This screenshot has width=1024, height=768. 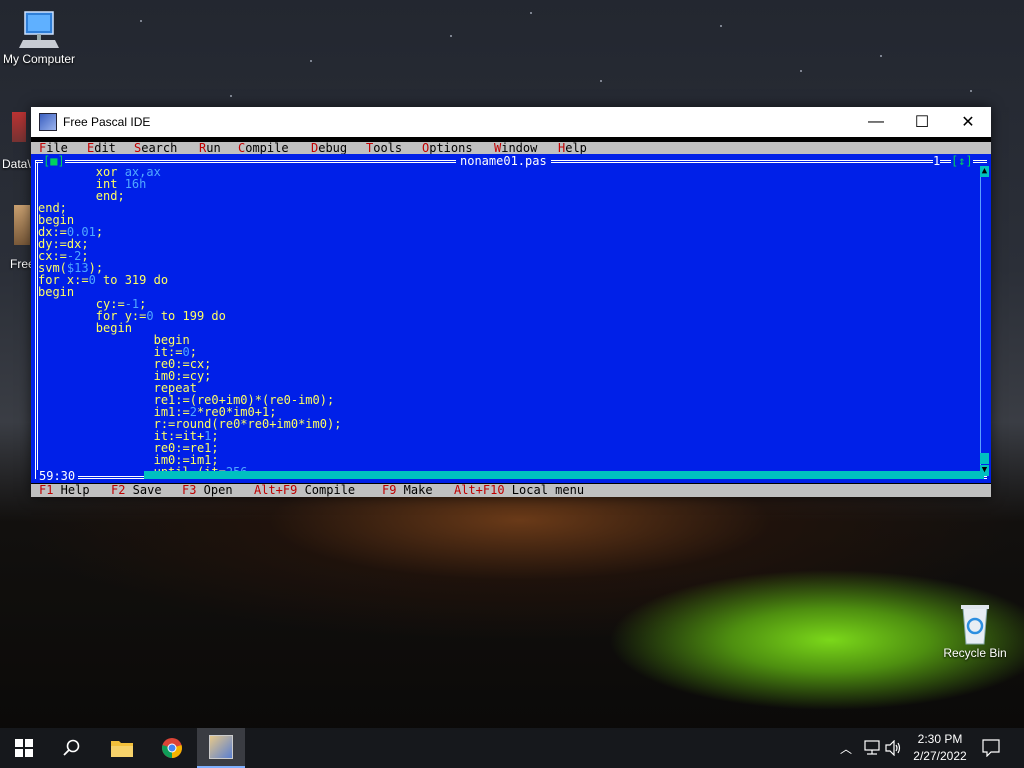 I want to click on code-tail: to 199 do, so click(x=189, y=316).